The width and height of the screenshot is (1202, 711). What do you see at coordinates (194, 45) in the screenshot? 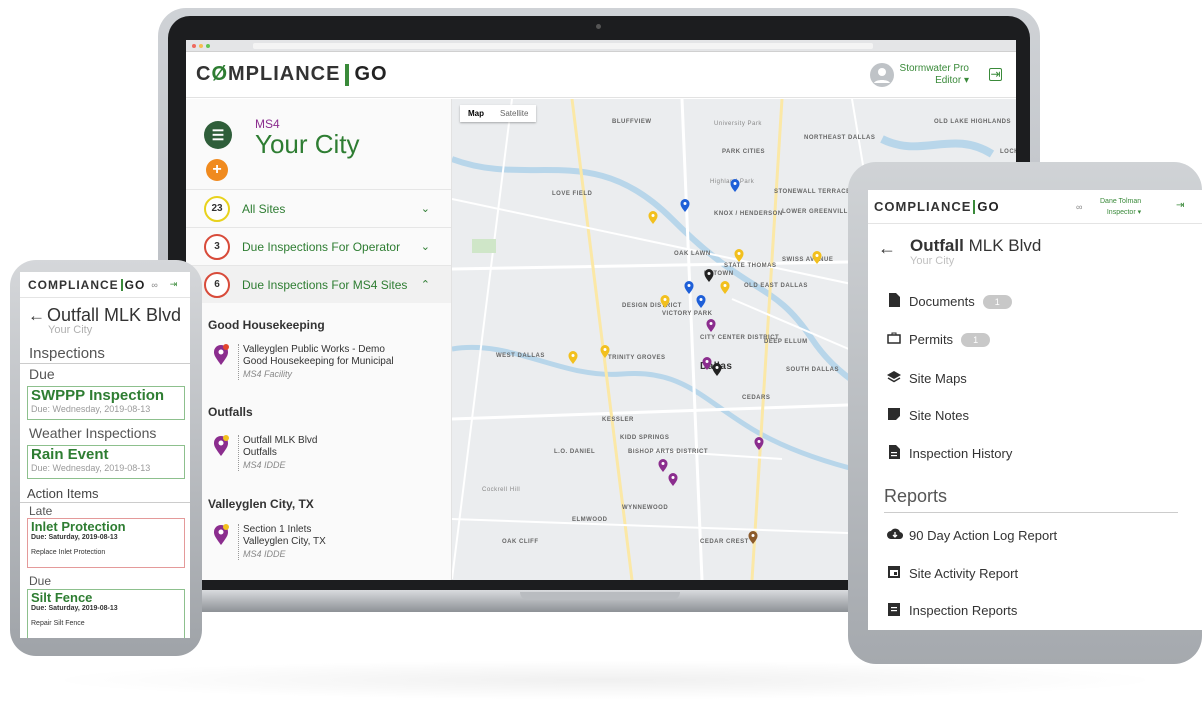
I see `close-dot-icon` at bounding box center [194, 45].